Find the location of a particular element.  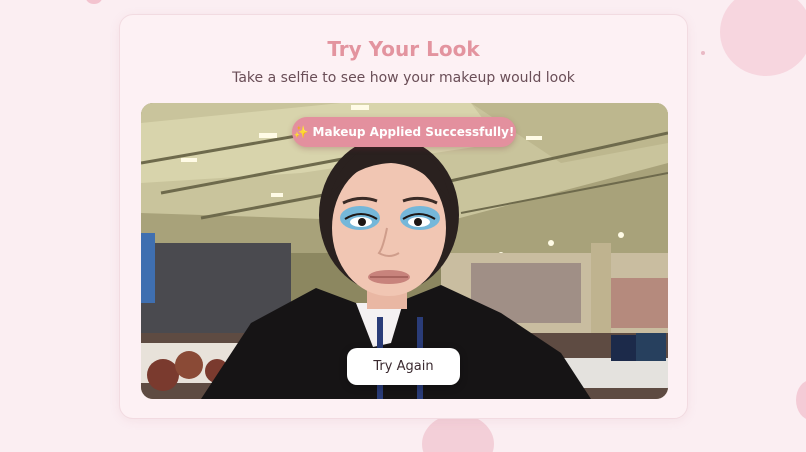

sparkles-icon: ✨ is located at coordinates (301, 132).